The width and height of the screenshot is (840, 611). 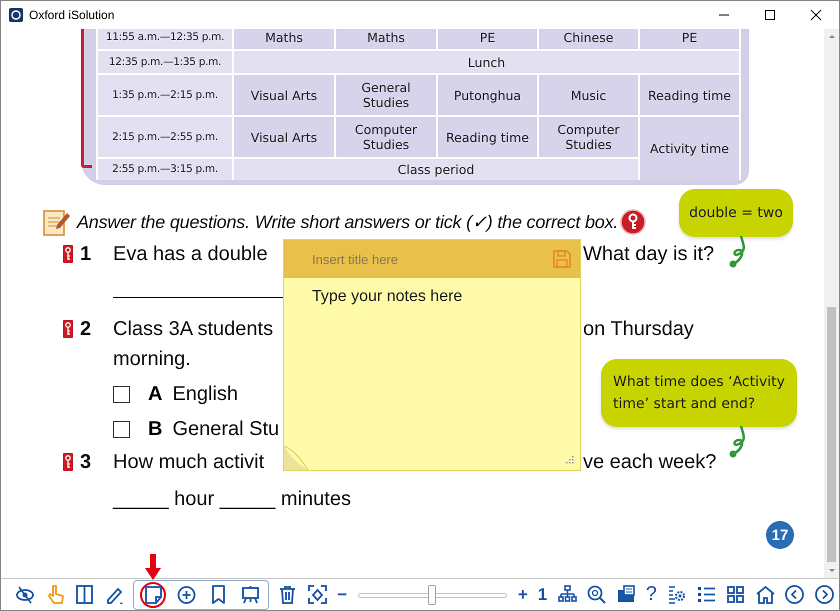 I want to click on question-text: How much activit, so click(x=188, y=461).